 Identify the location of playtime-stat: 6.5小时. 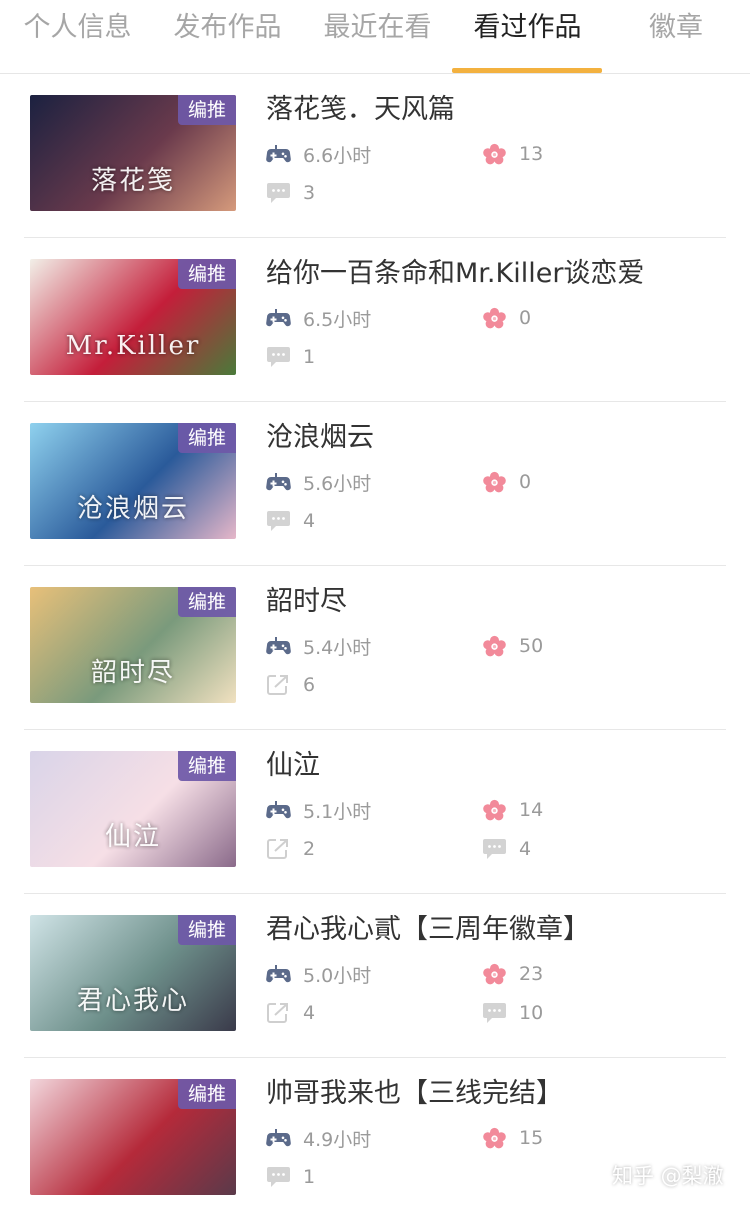
(318, 318).